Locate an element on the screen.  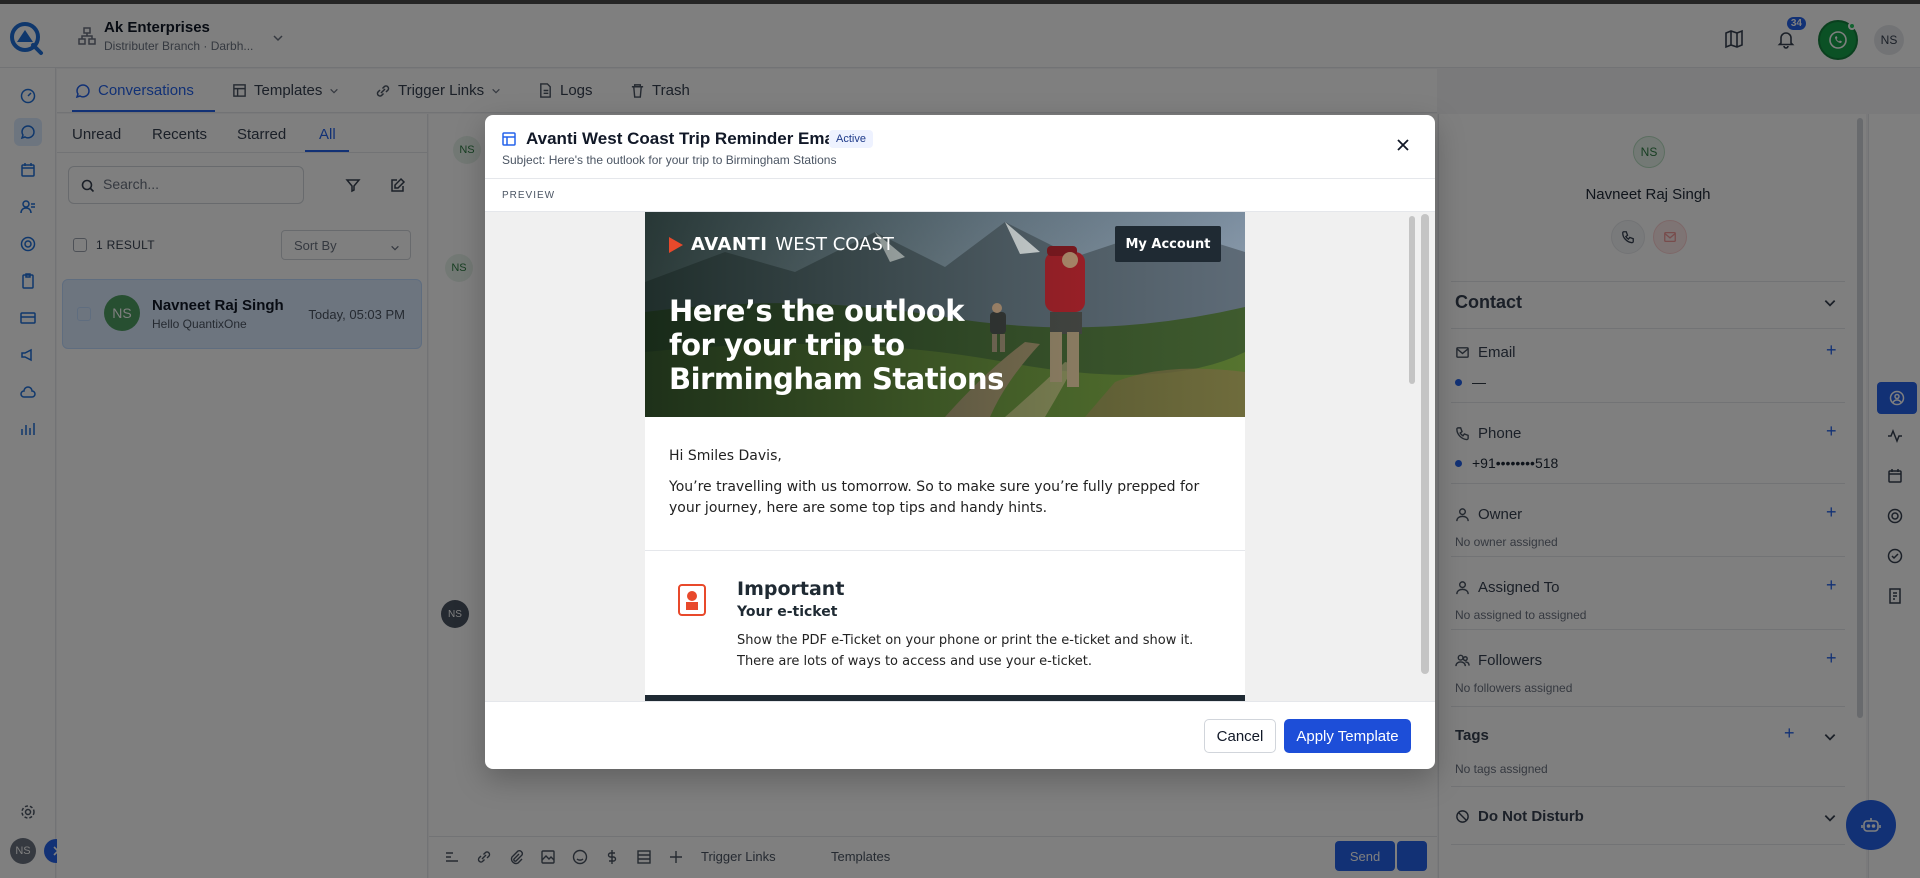
email-footer-bar is located at coordinates (945, 698).